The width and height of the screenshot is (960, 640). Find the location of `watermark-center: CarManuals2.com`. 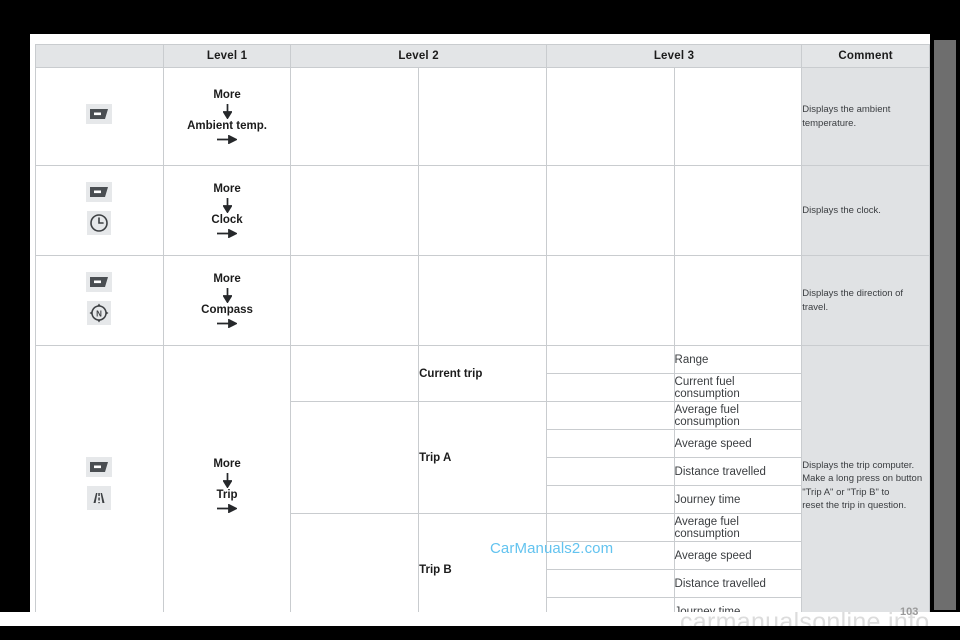

watermark-center: CarManuals2.com is located at coordinates (552, 548).